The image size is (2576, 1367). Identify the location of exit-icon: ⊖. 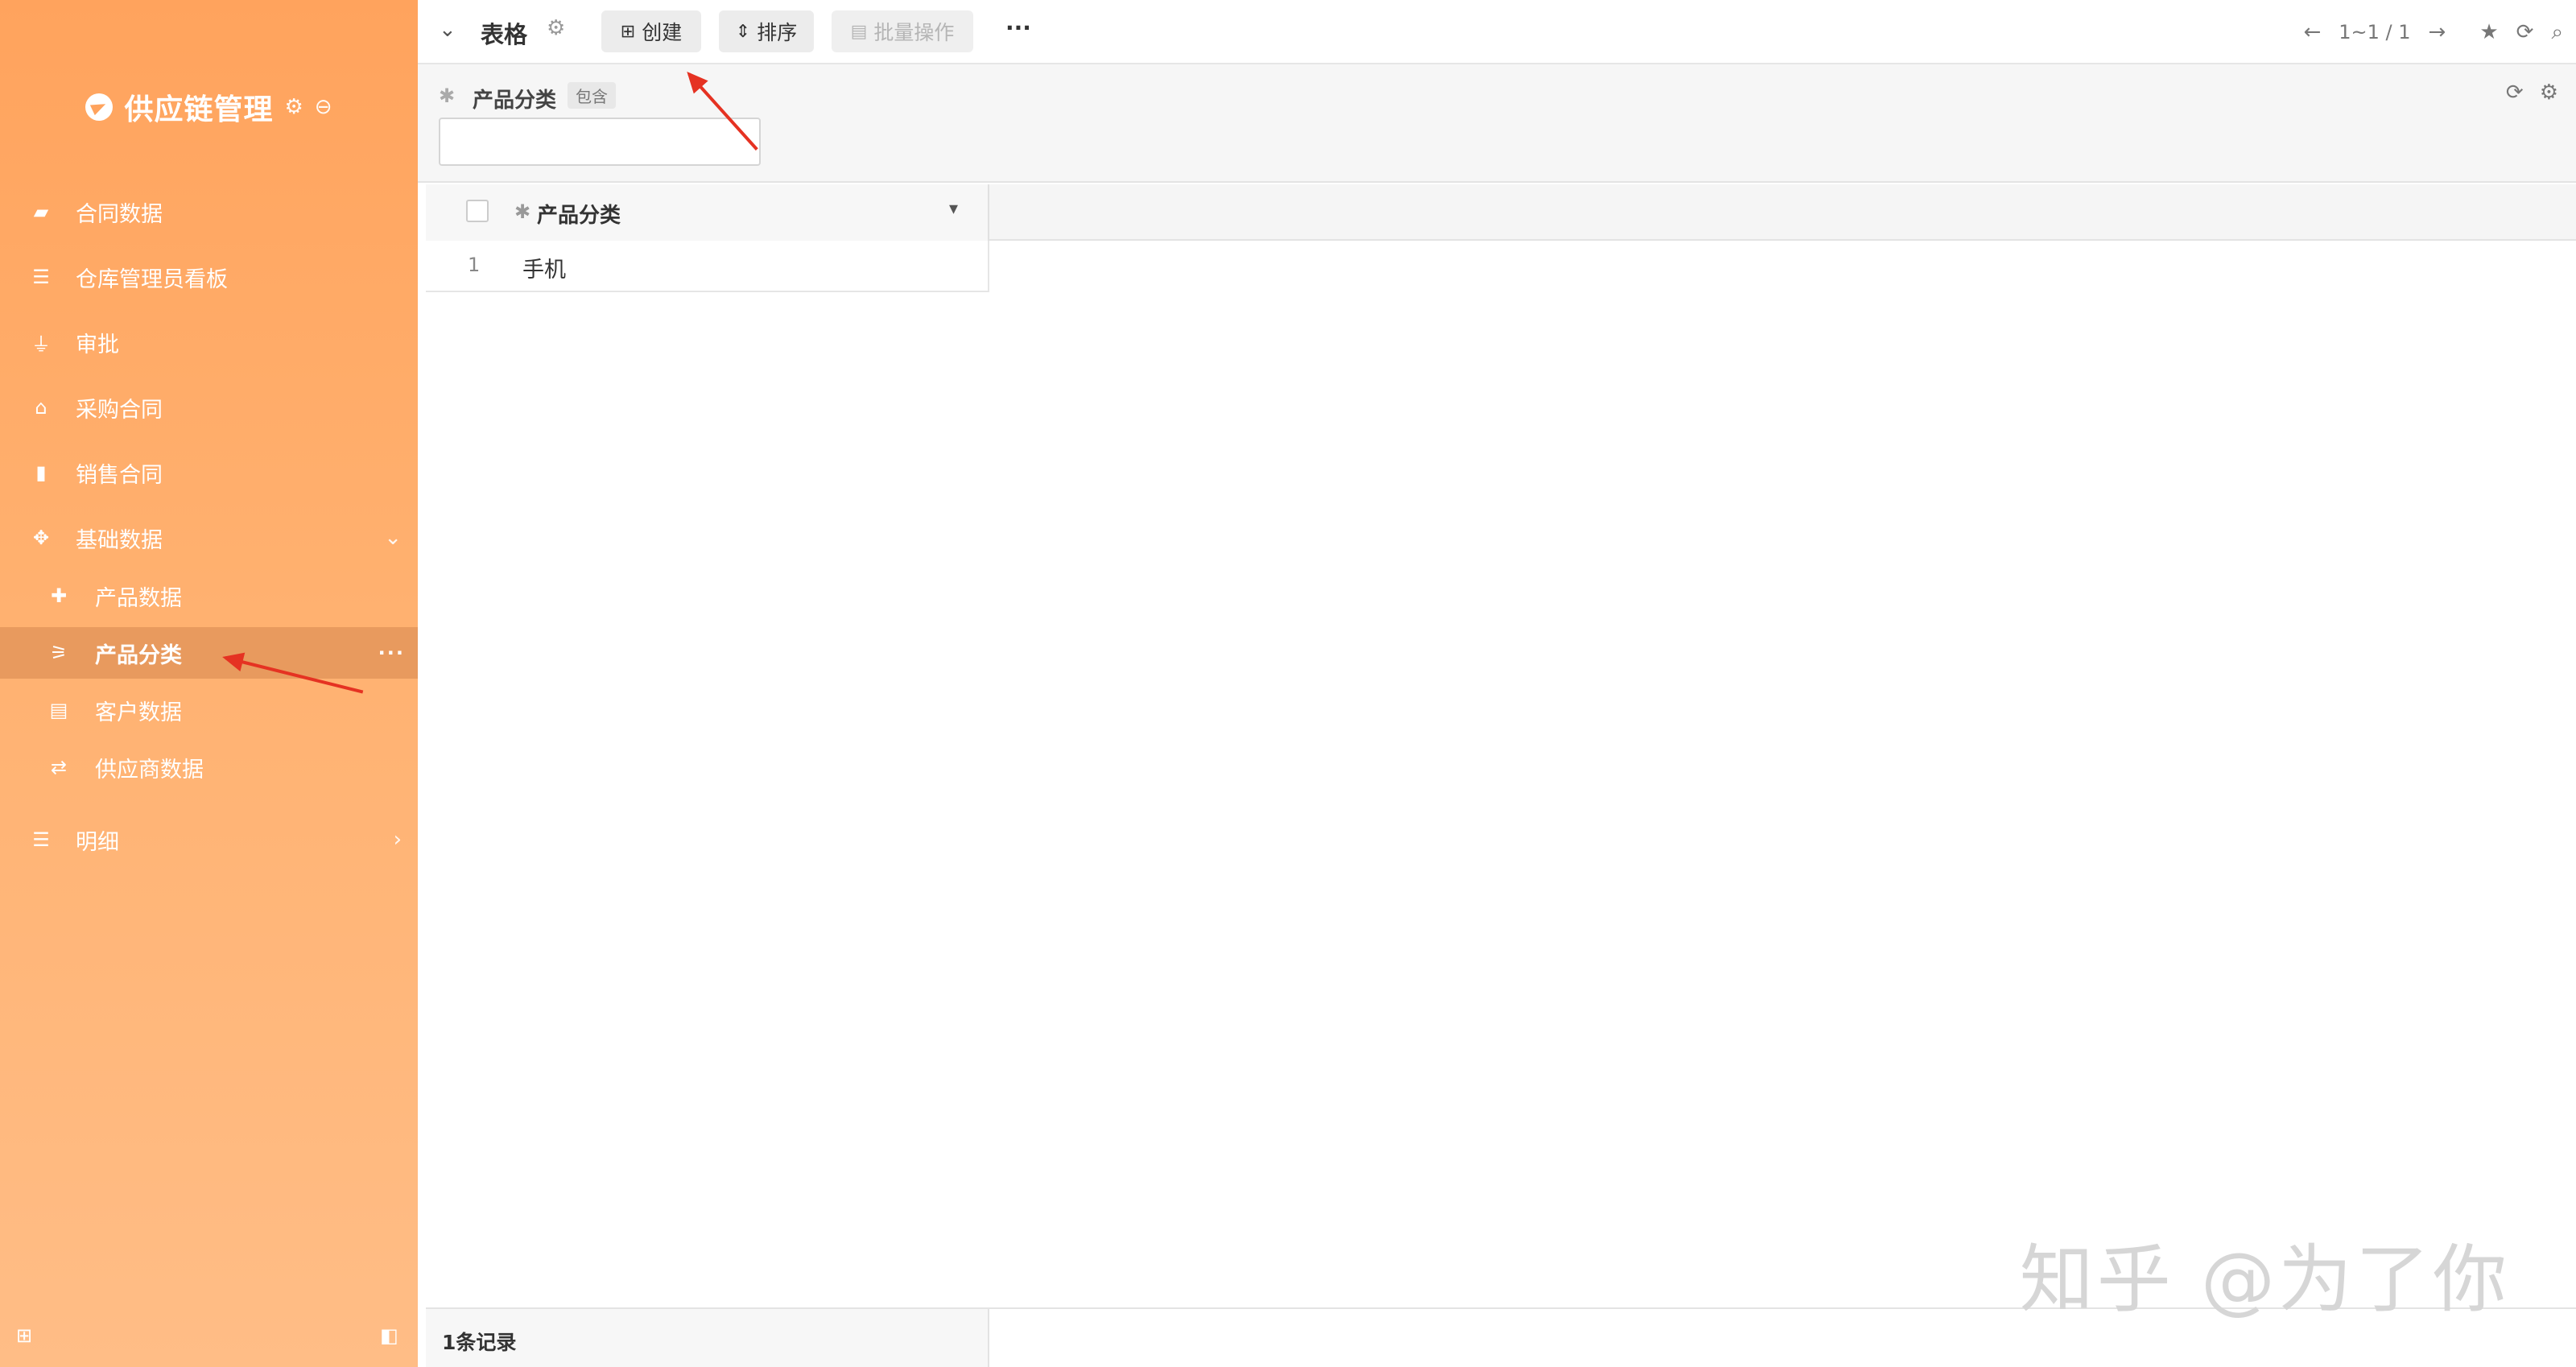
(323, 107).